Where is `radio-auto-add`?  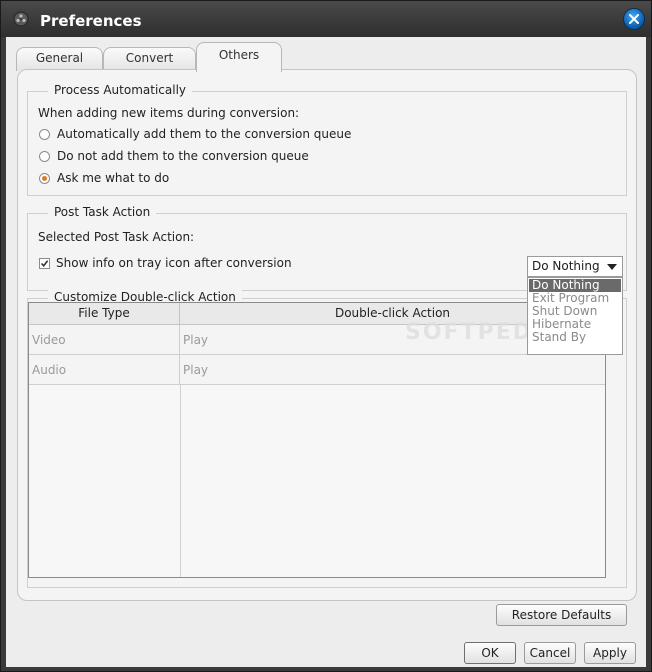 radio-auto-add is located at coordinates (44, 134).